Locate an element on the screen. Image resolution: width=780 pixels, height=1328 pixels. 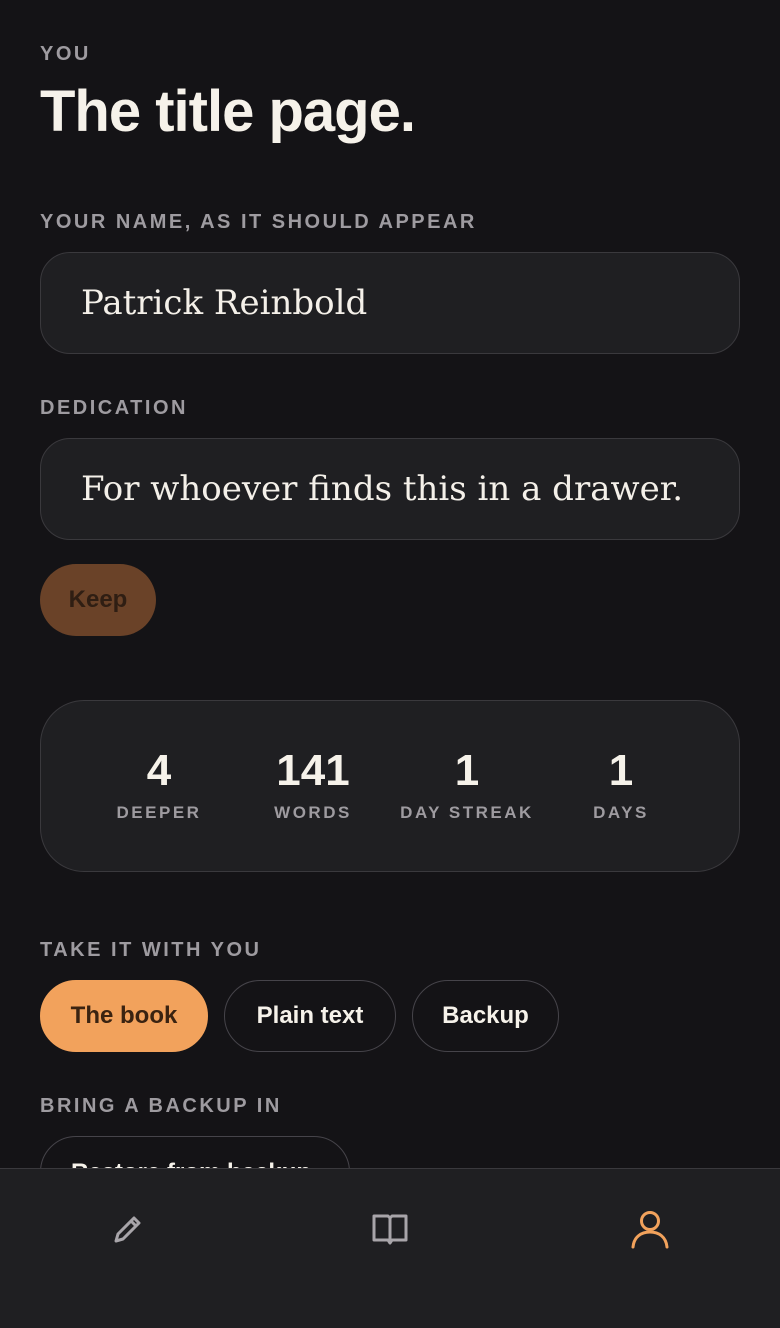
person-icon is located at coordinates (650, 1230).